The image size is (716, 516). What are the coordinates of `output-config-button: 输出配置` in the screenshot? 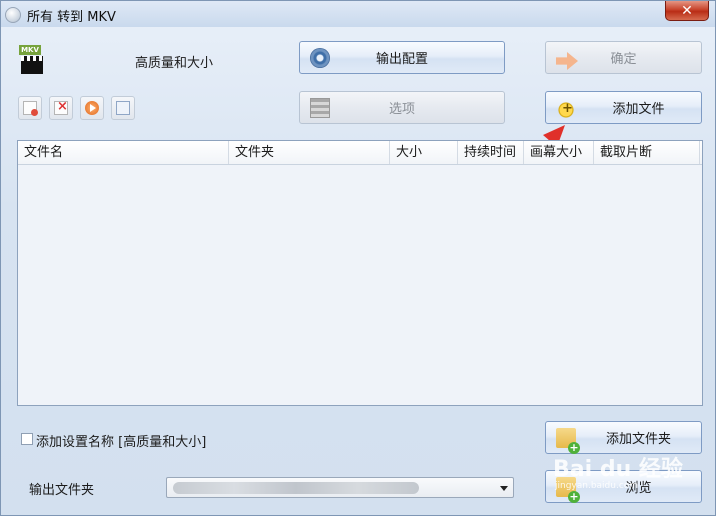 It's located at (402, 57).